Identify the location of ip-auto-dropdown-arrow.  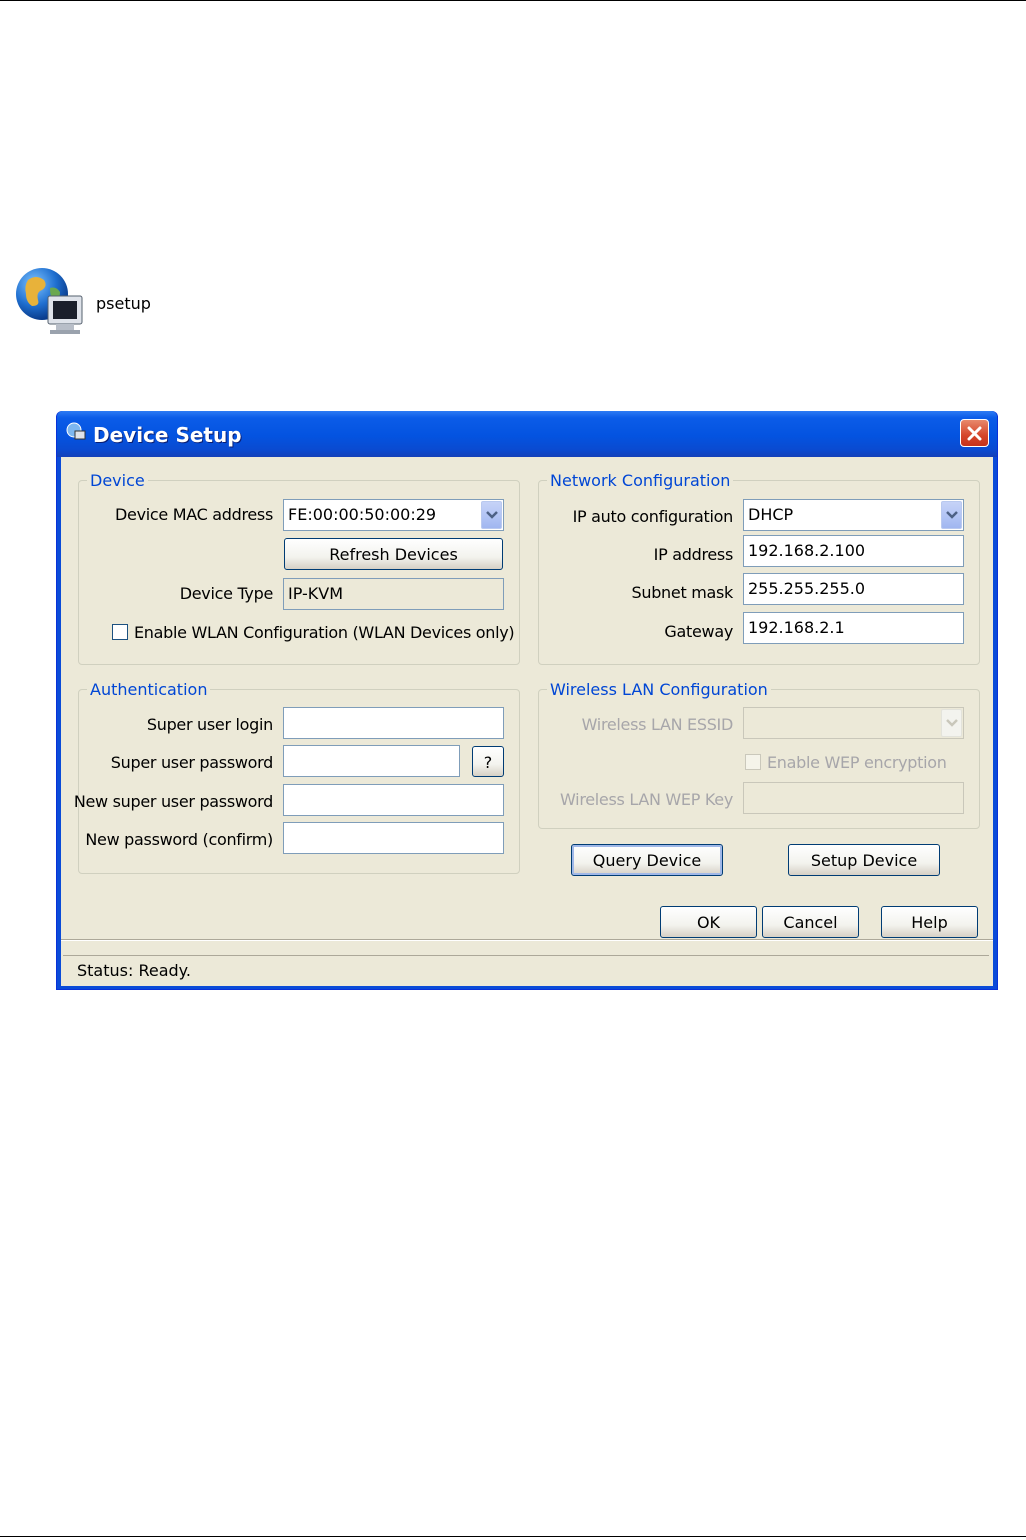
(951, 515).